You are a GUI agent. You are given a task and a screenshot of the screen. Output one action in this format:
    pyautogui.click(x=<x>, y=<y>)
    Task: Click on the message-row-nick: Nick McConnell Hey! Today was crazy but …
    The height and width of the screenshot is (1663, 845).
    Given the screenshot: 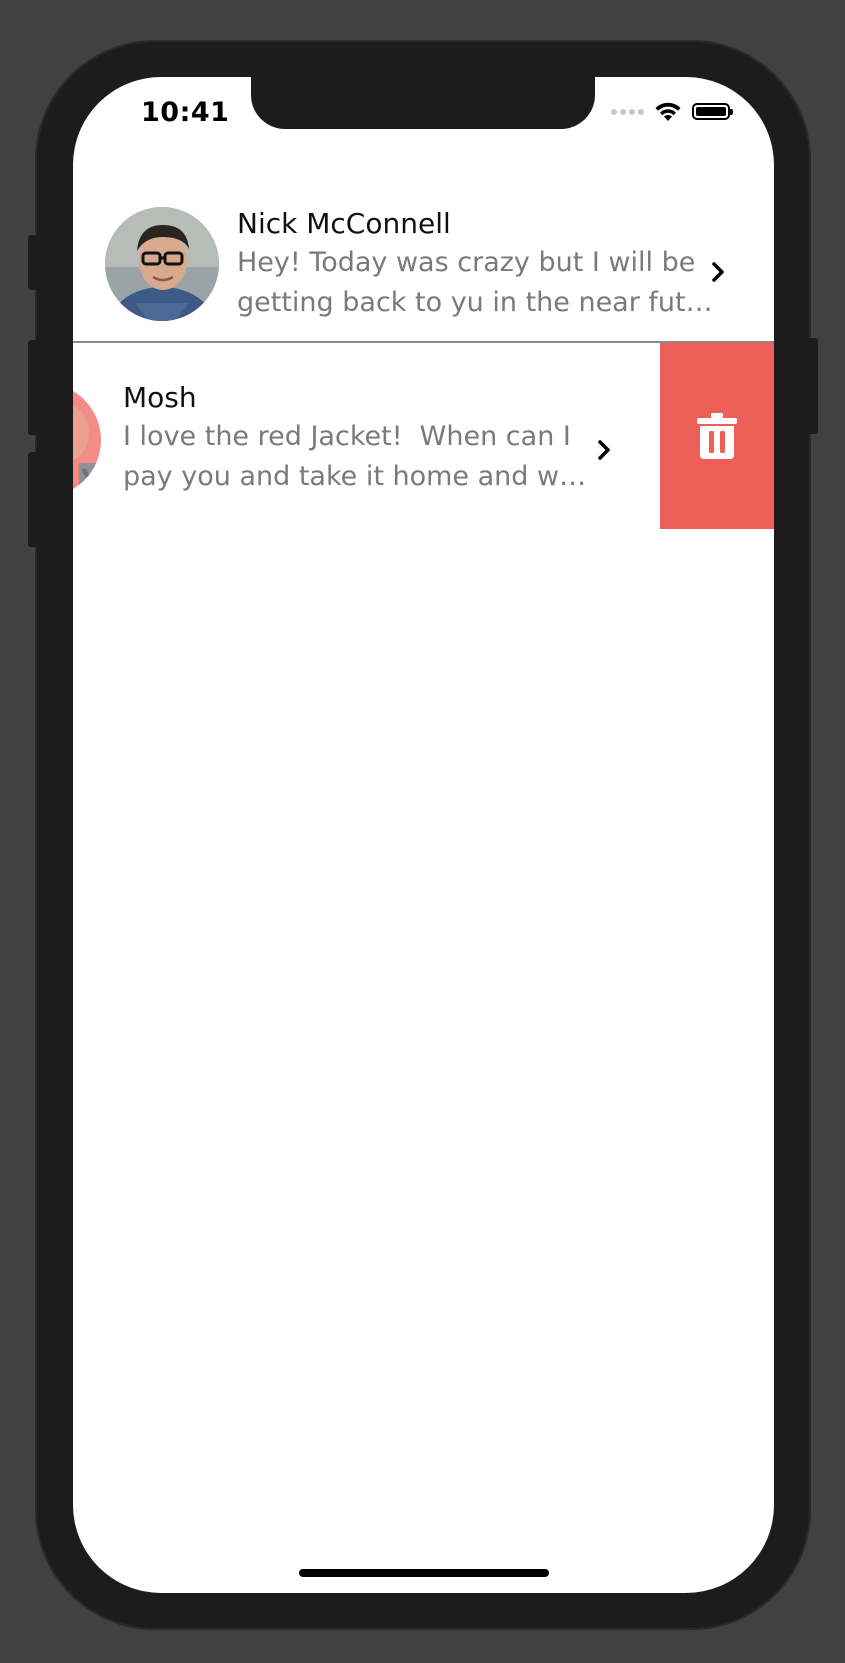 What is the action you would take?
    pyautogui.click(x=423, y=260)
    